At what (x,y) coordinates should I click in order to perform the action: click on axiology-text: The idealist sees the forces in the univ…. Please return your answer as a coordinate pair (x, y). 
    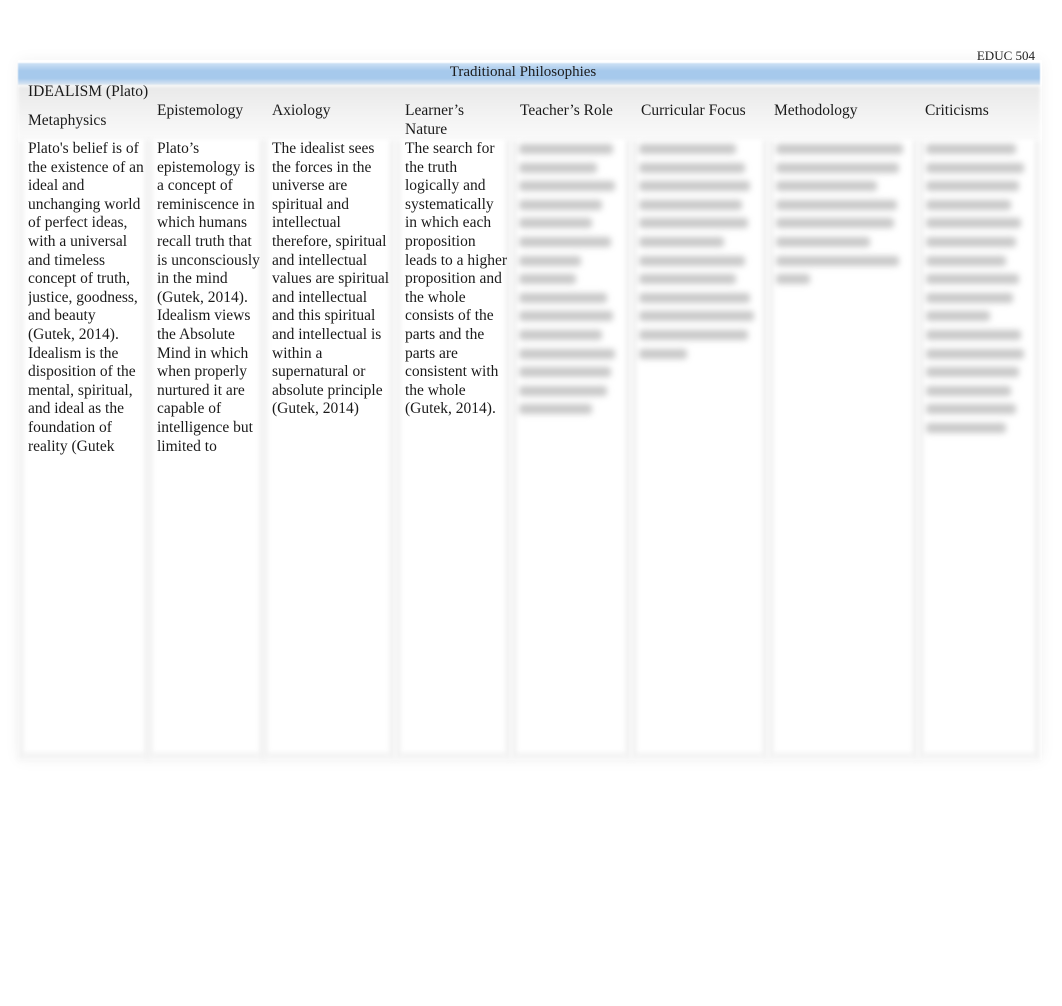
    Looking at the image, I should click on (331, 279).